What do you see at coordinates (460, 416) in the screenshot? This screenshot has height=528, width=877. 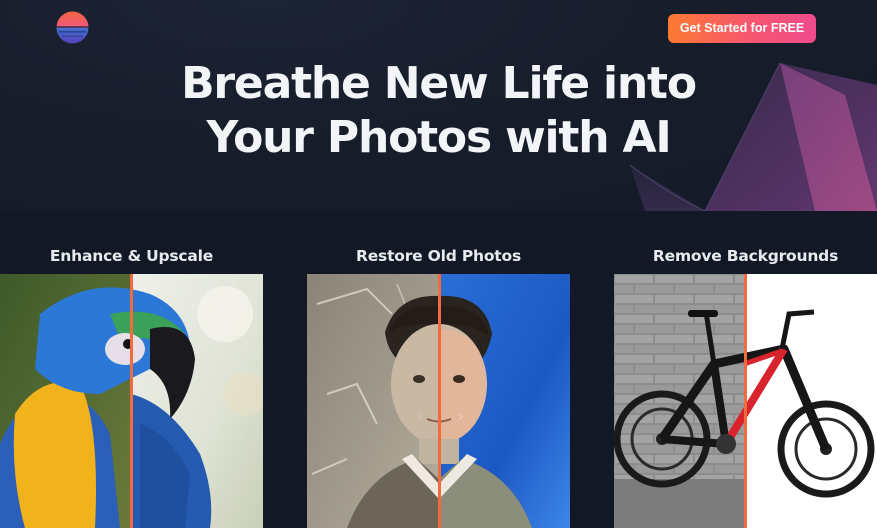 I see `slider-right-arrow-icon: ›` at bounding box center [460, 416].